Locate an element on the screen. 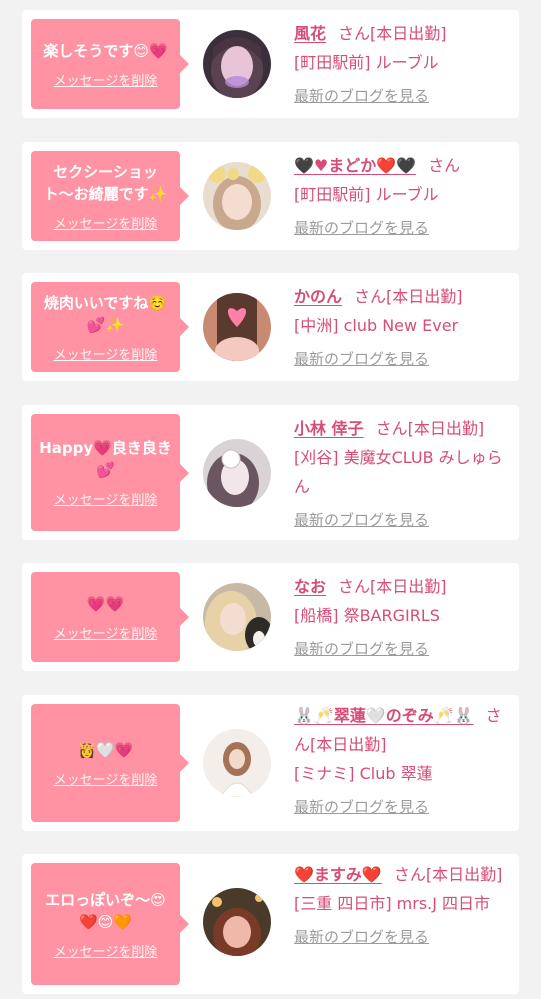 Image resolution: width=541 pixels, height=999 pixels. cast-name-link: かのん is located at coordinates (318, 296).